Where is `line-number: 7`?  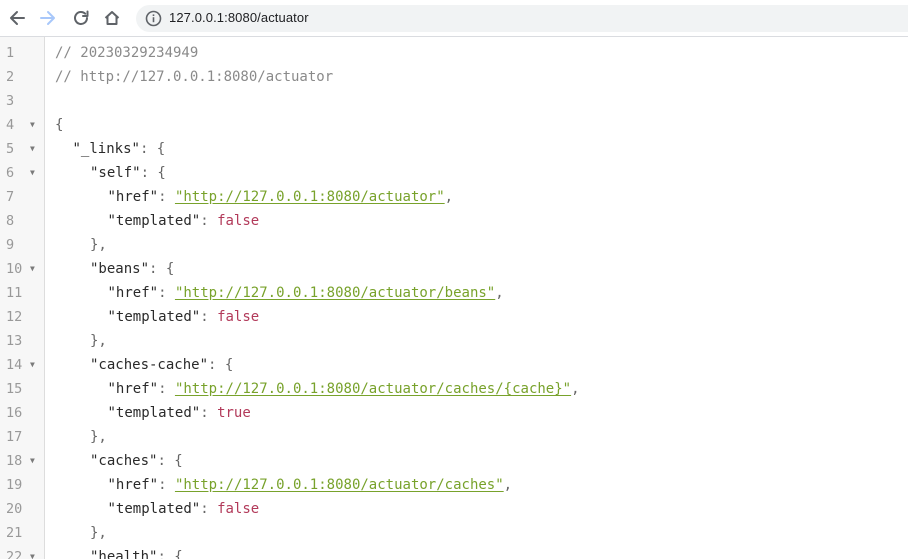
line-number: 7 is located at coordinates (10, 197).